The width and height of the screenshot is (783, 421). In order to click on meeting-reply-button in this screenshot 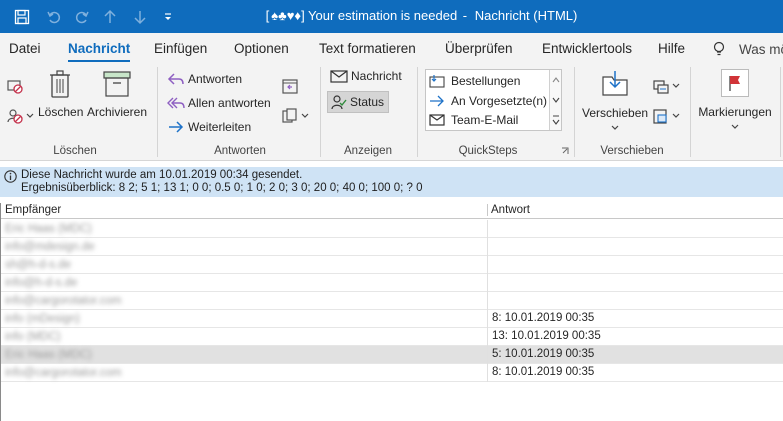, I will do `click(290, 86)`.